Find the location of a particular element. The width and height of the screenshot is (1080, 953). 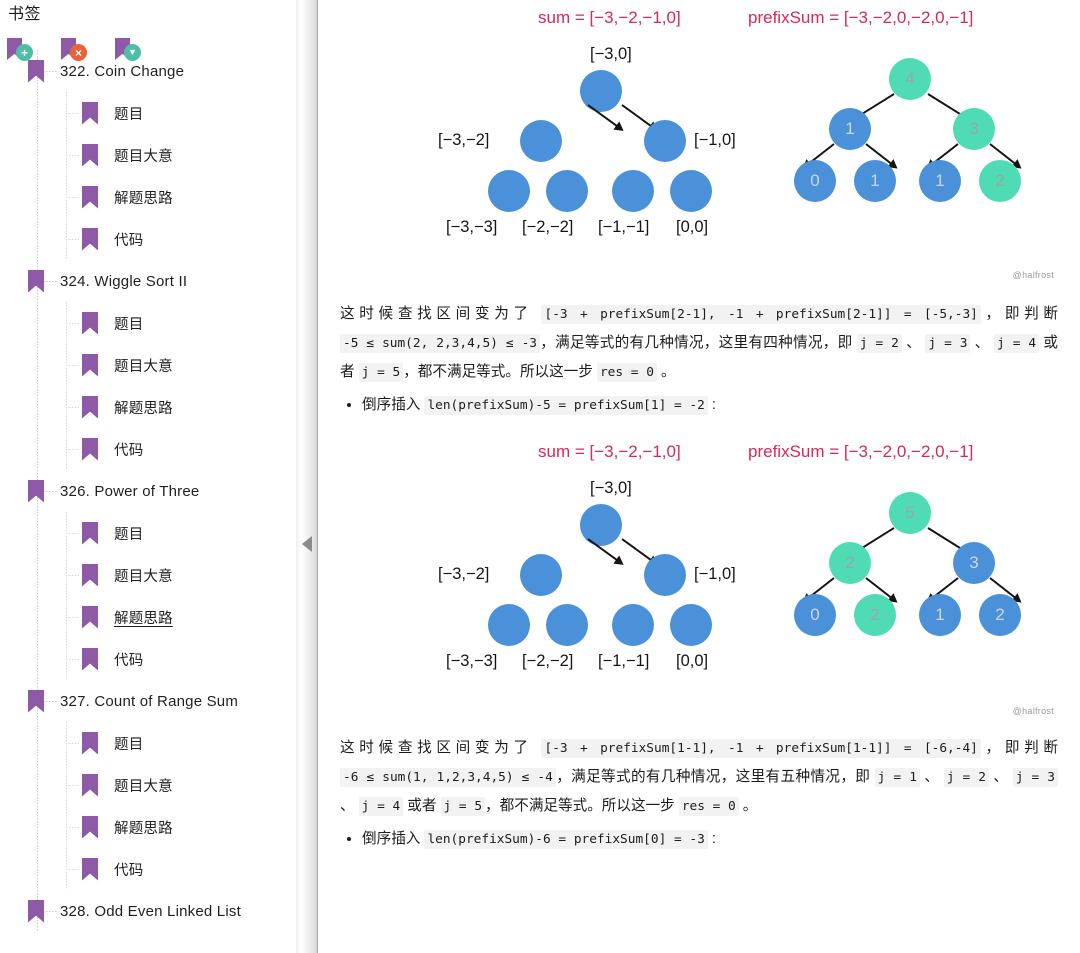

figure-2-right-title: prefixSum = [−3,−2,0,−2,0,−1] is located at coordinates (861, 451).